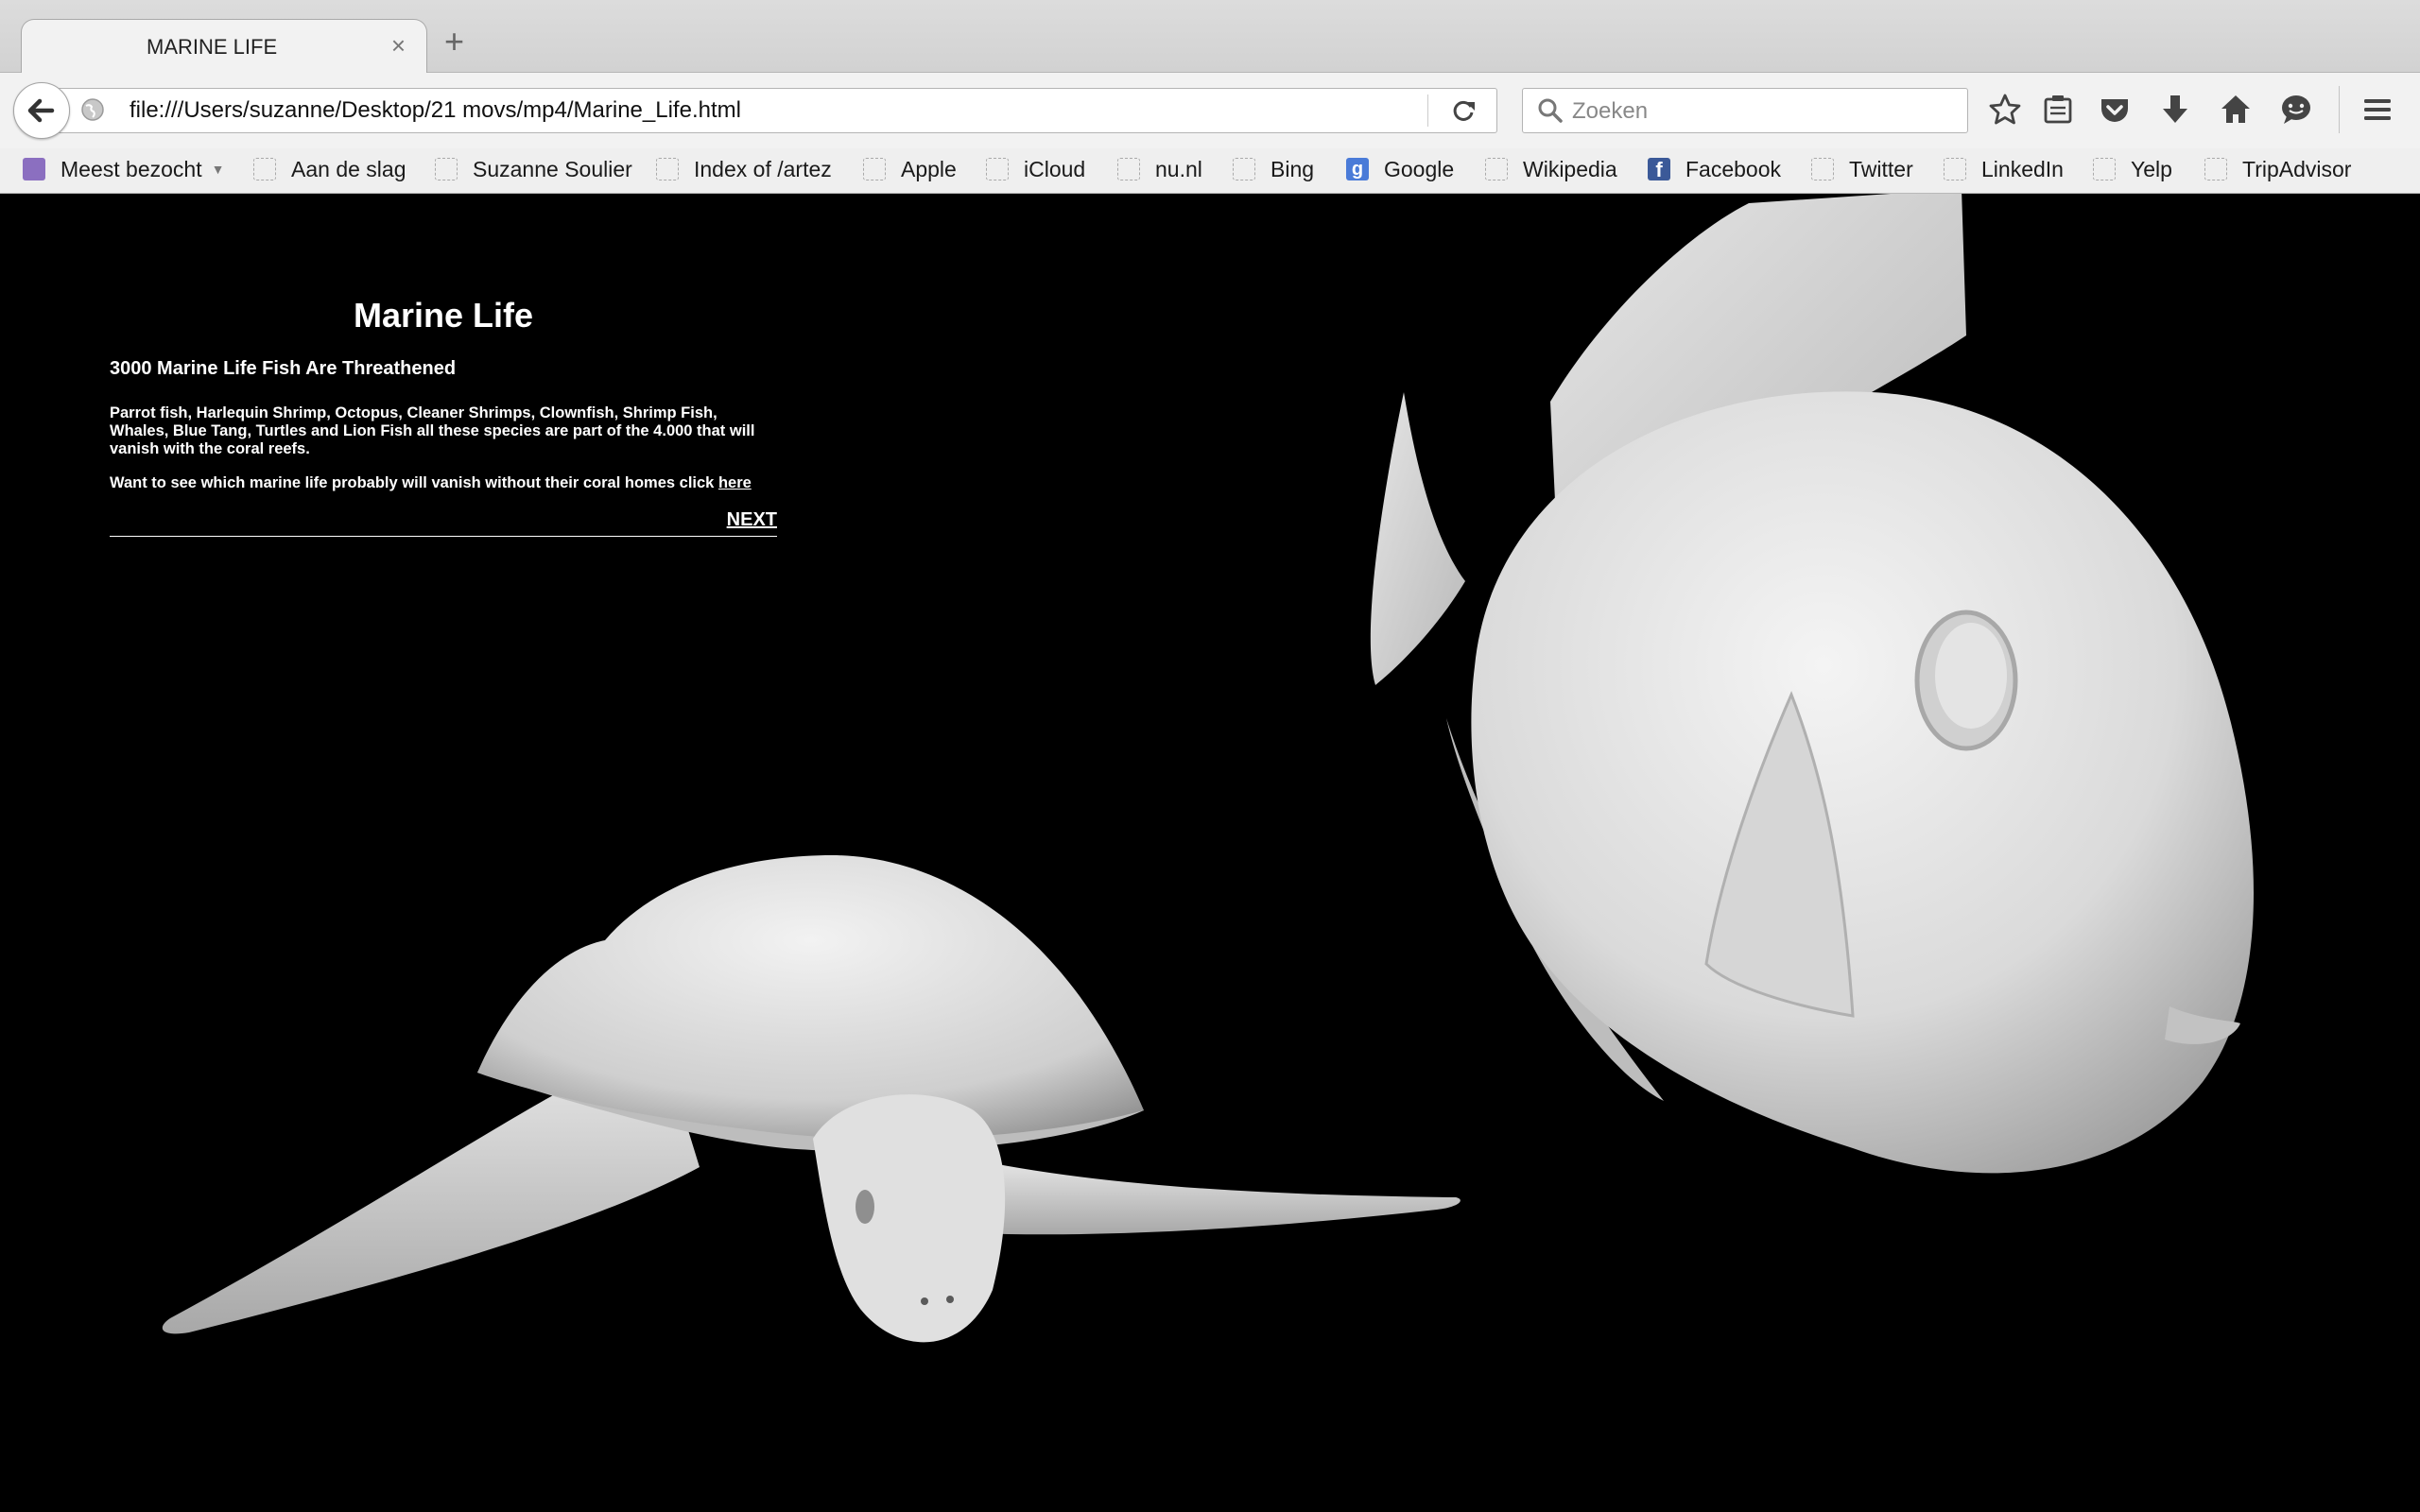 The height and width of the screenshot is (1512, 2420). I want to click on bookmark-tripadvisor: TripAdvisor, so click(2277, 169).